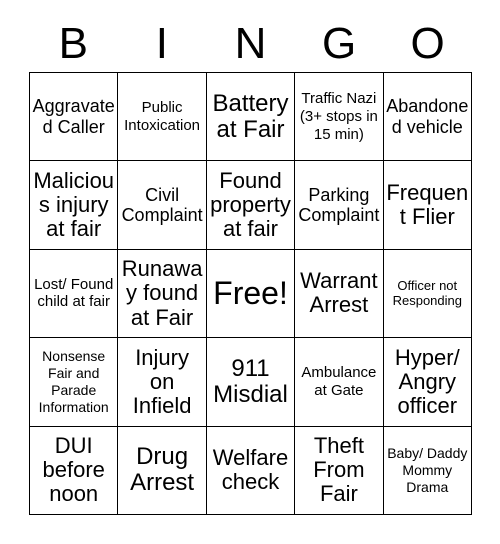 The image size is (500, 544). I want to click on bingo-cell-label: Nonsense Fair and Parade Information, so click(73, 381).